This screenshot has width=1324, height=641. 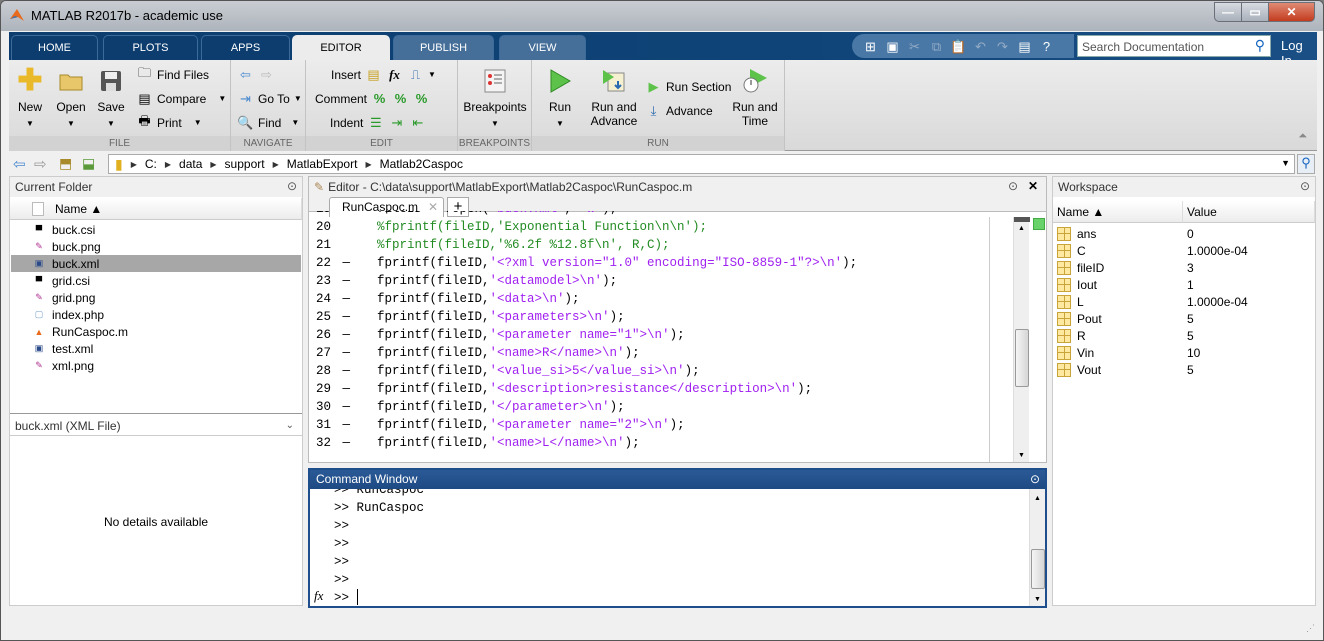 What do you see at coordinates (156, 246) in the screenshot?
I see `file-list-item: ✎ buck.png` at bounding box center [156, 246].